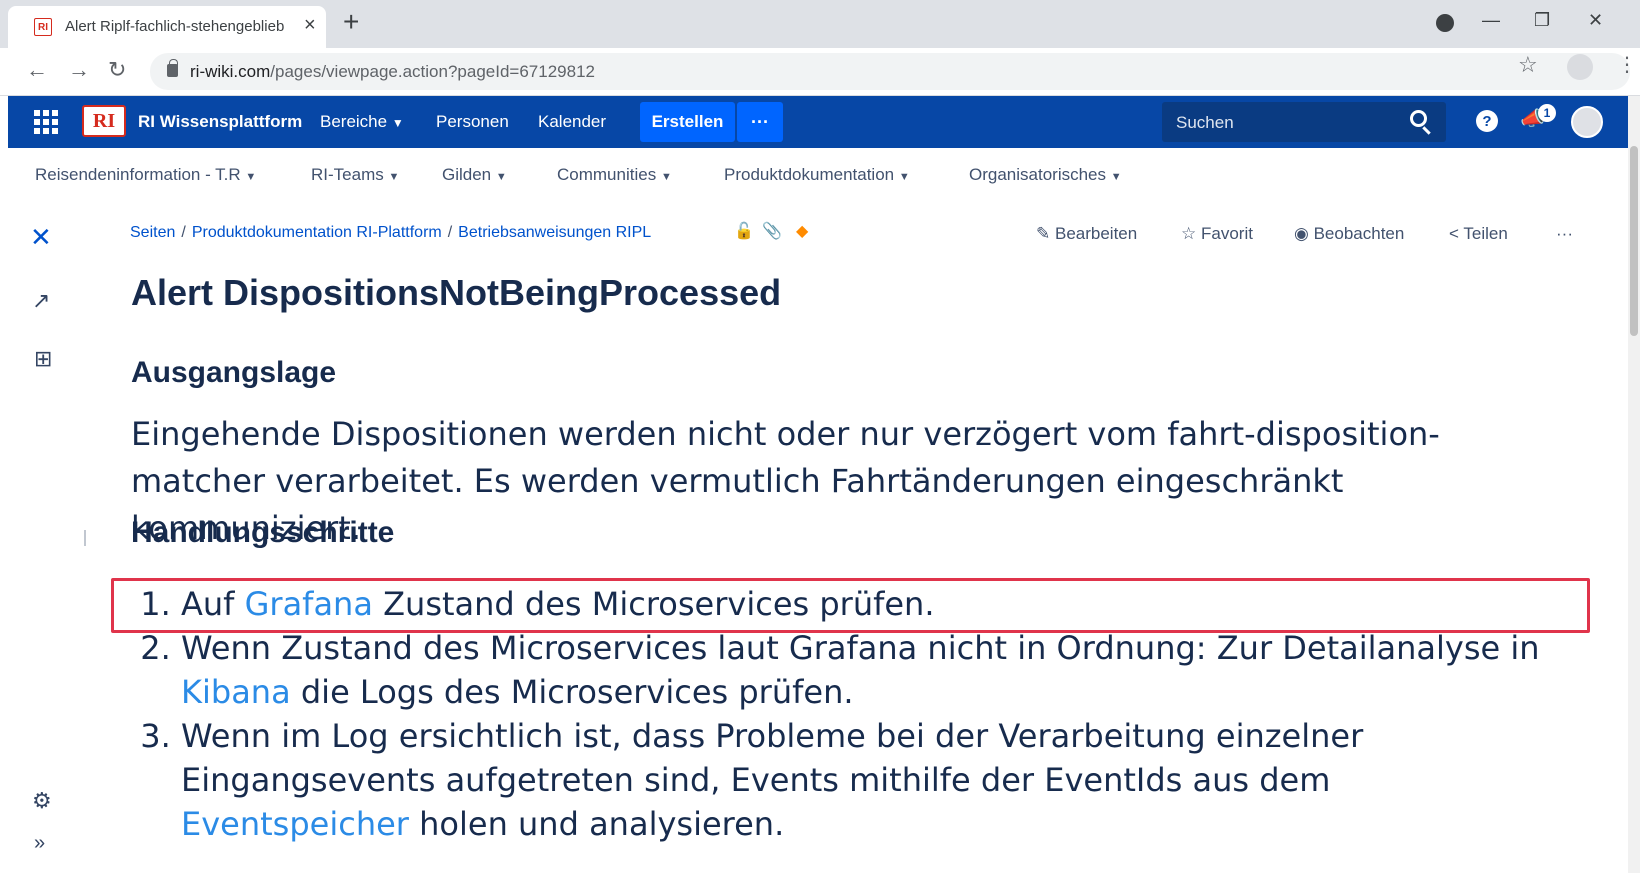 This screenshot has height=873, width=1640. What do you see at coordinates (744, 231) in the screenshot?
I see `unlock-icon: 🔓` at bounding box center [744, 231].